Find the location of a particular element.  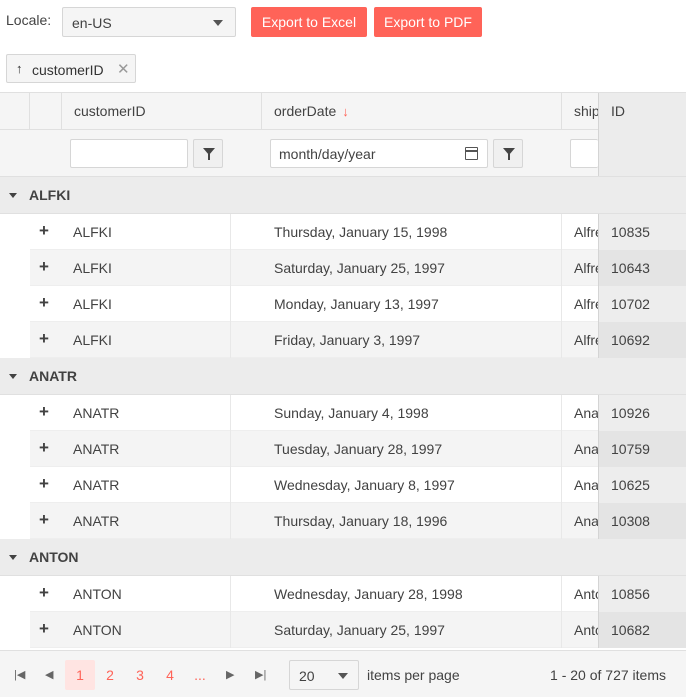

first-page-icon: |◀ is located at coordinates (19, 674).